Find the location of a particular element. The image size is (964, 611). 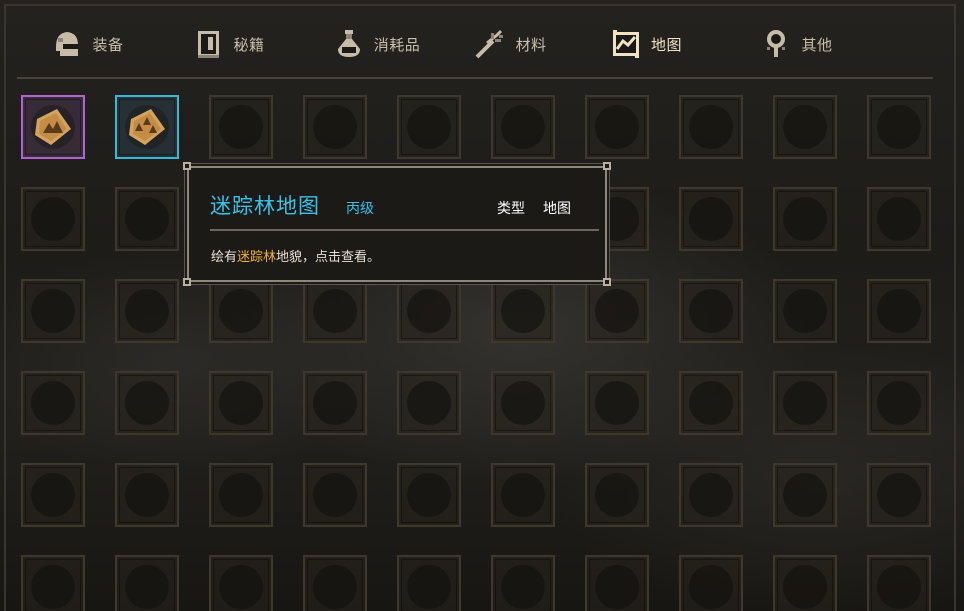

tab-label: 消耗品 is located at coordinates (397, 44).